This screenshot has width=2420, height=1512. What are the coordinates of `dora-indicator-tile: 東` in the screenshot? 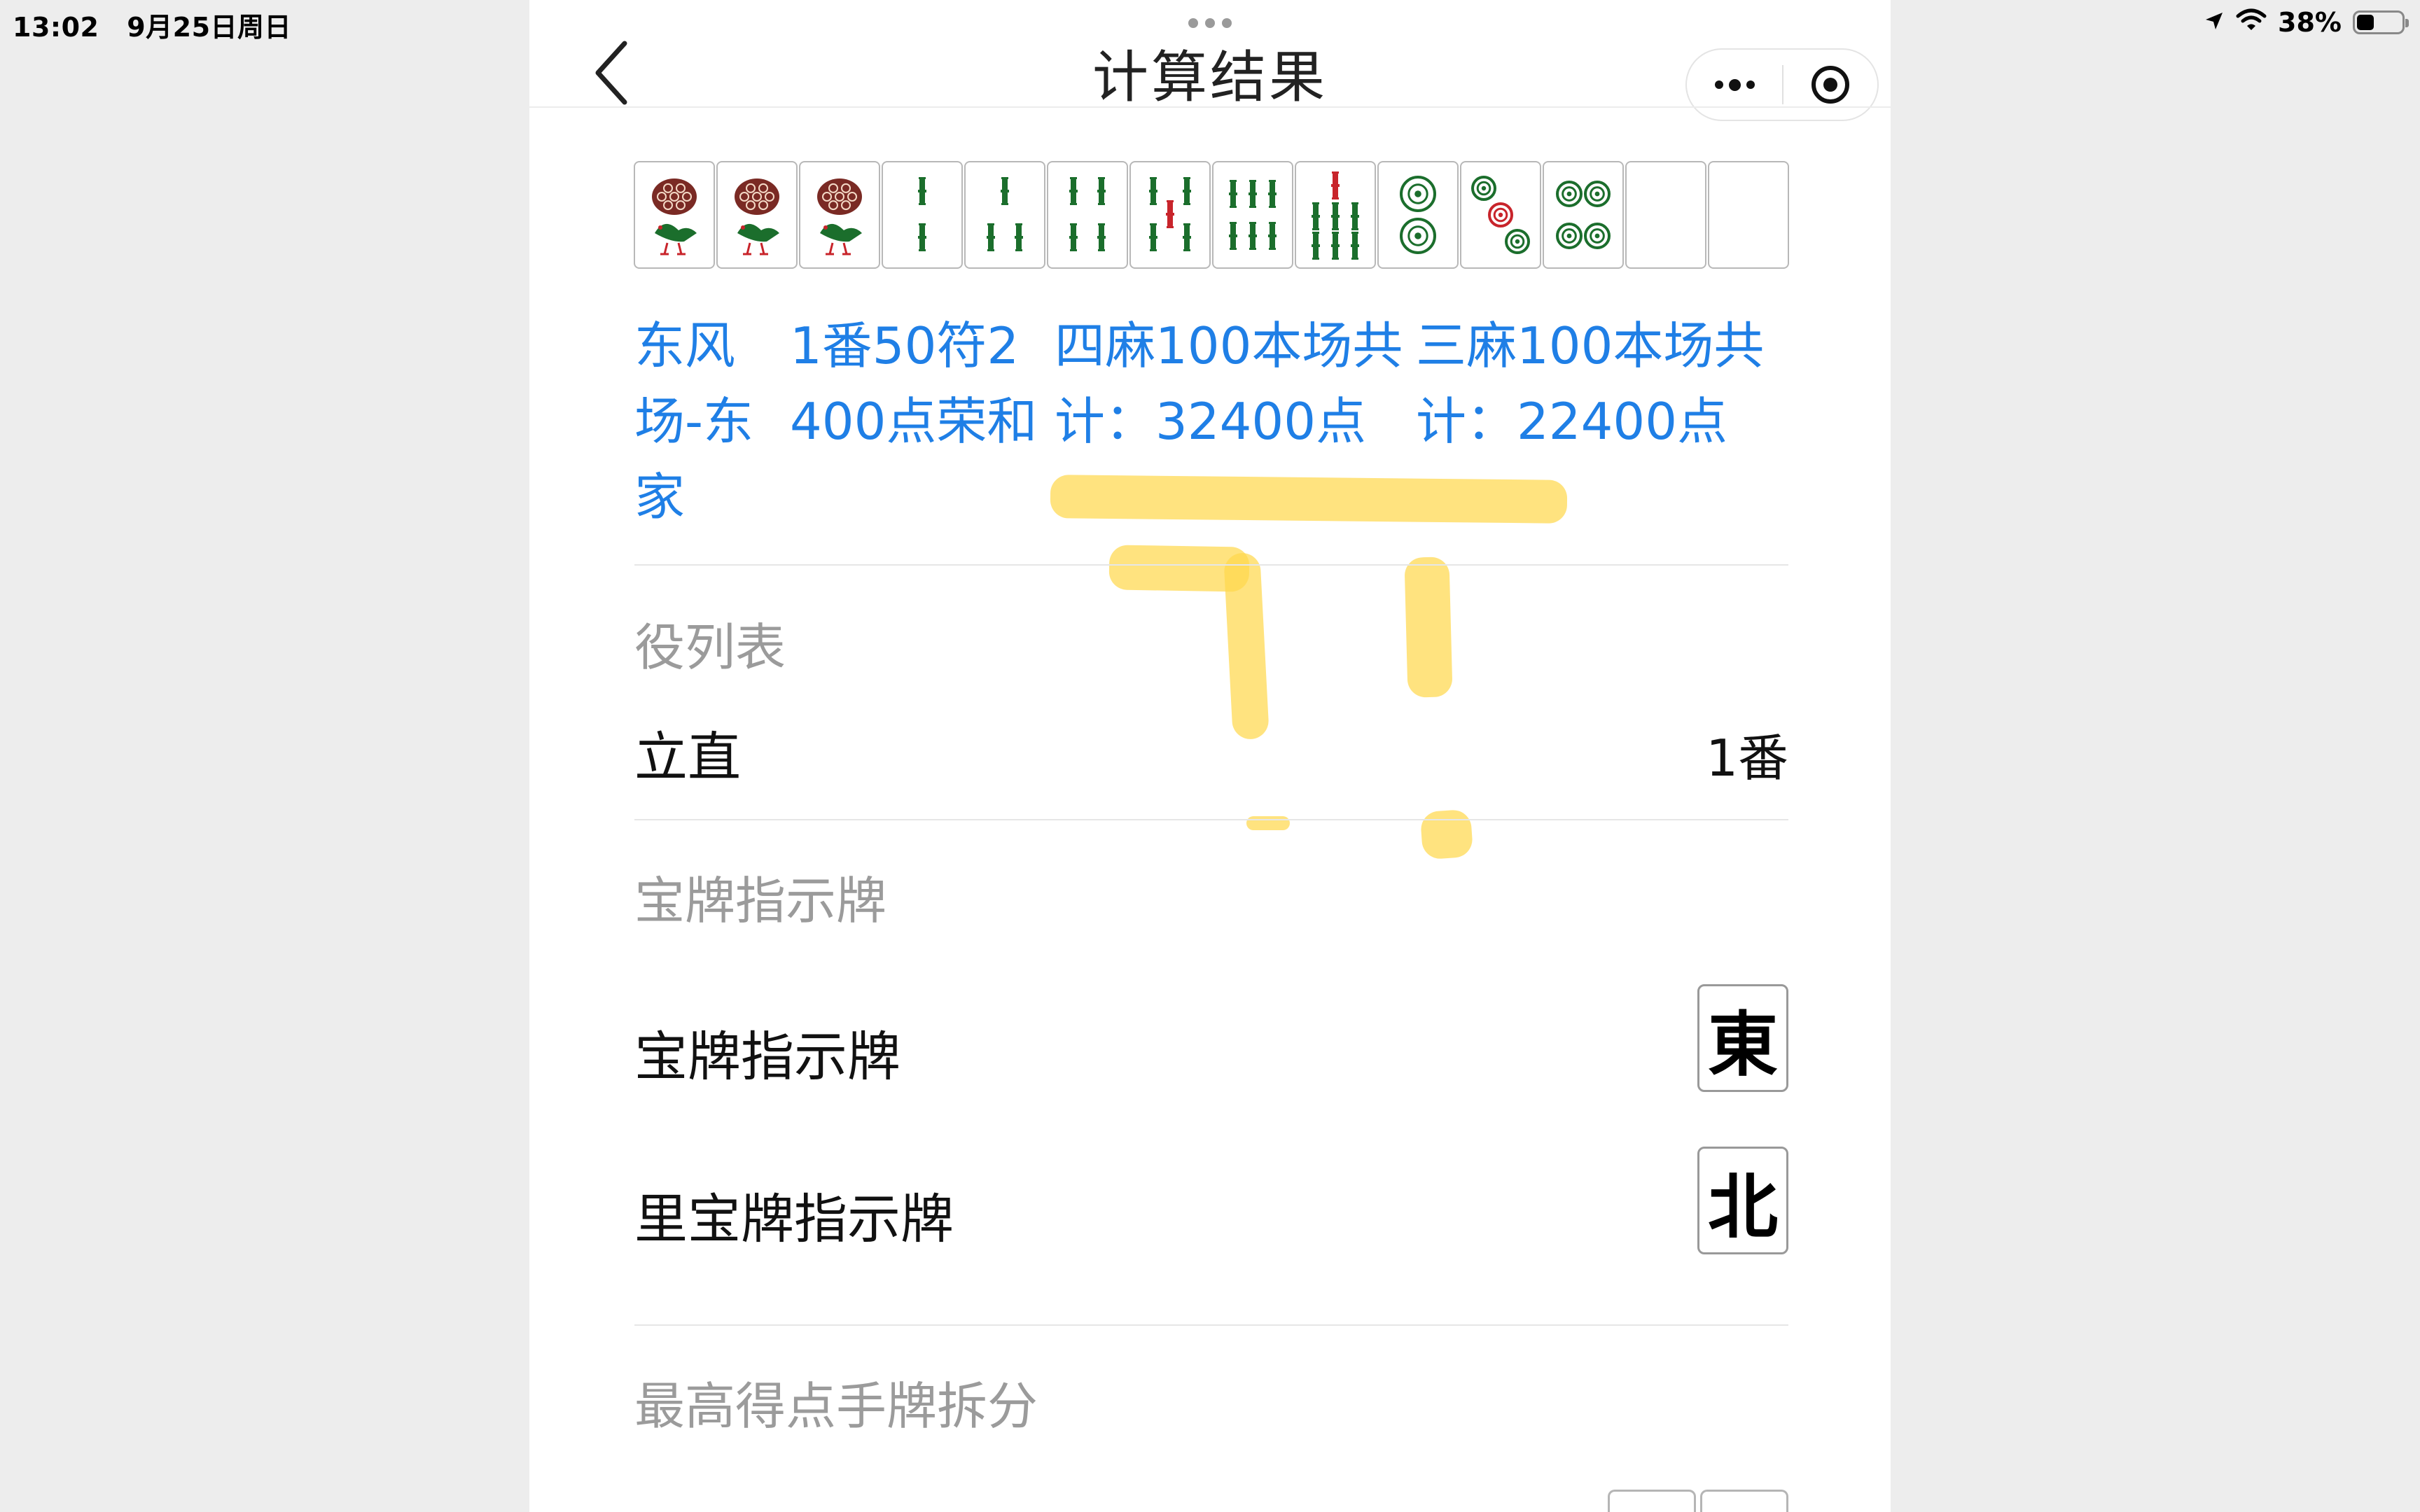 It's located at (1742, 1038).